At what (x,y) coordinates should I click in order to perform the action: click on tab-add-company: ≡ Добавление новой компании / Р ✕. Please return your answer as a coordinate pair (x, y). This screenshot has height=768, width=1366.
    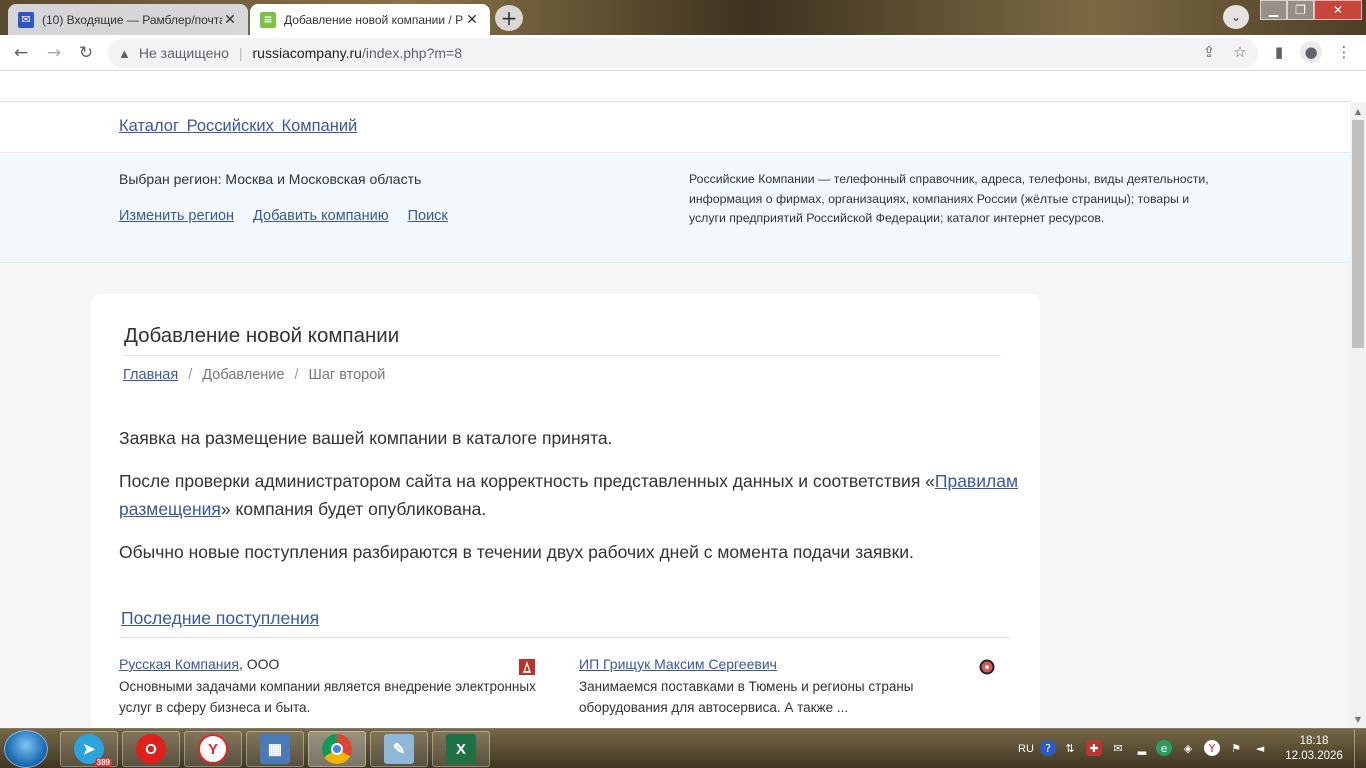
    Looking at the image, I should click on (370, 19).